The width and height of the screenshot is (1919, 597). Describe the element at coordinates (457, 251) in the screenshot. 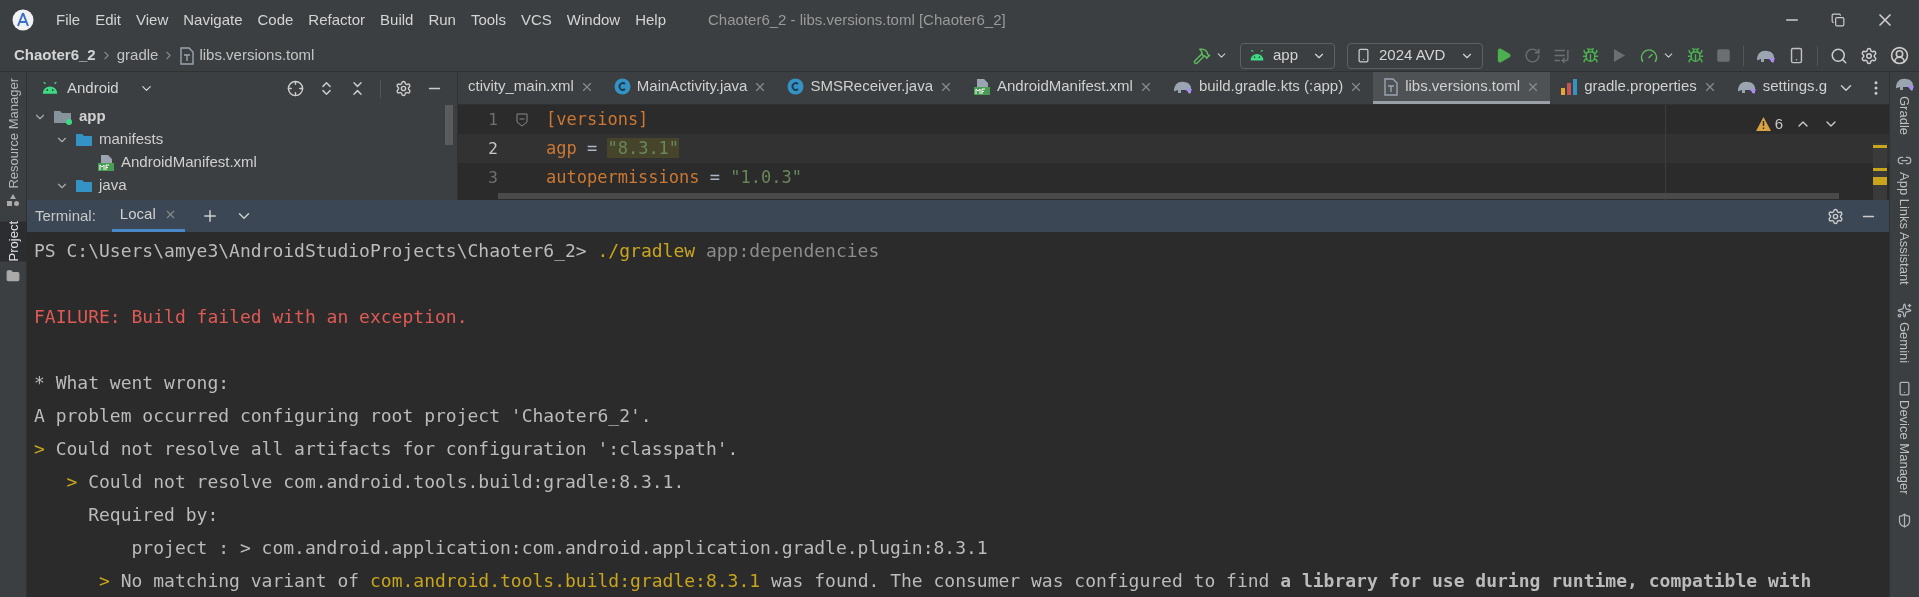

I see `terminal-line: PS C:\Users\amye3\AndroidStudioProjects\Chaoter6_2> ./gradlew app:dependencies` at that location.